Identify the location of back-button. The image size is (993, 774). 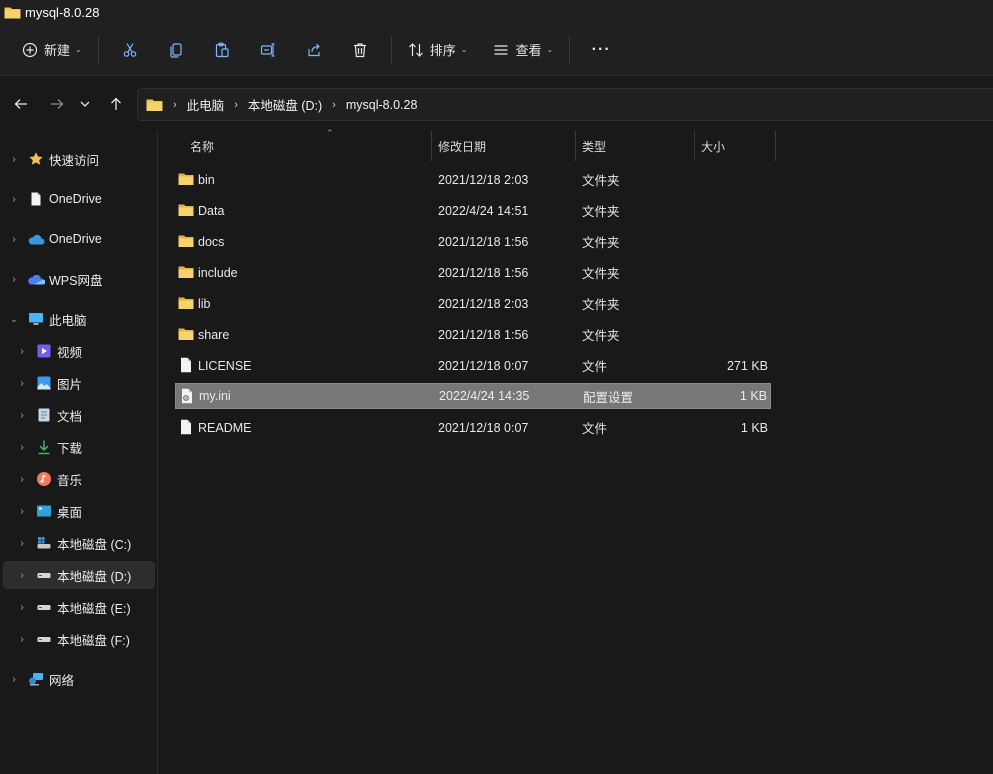
(21, 104).